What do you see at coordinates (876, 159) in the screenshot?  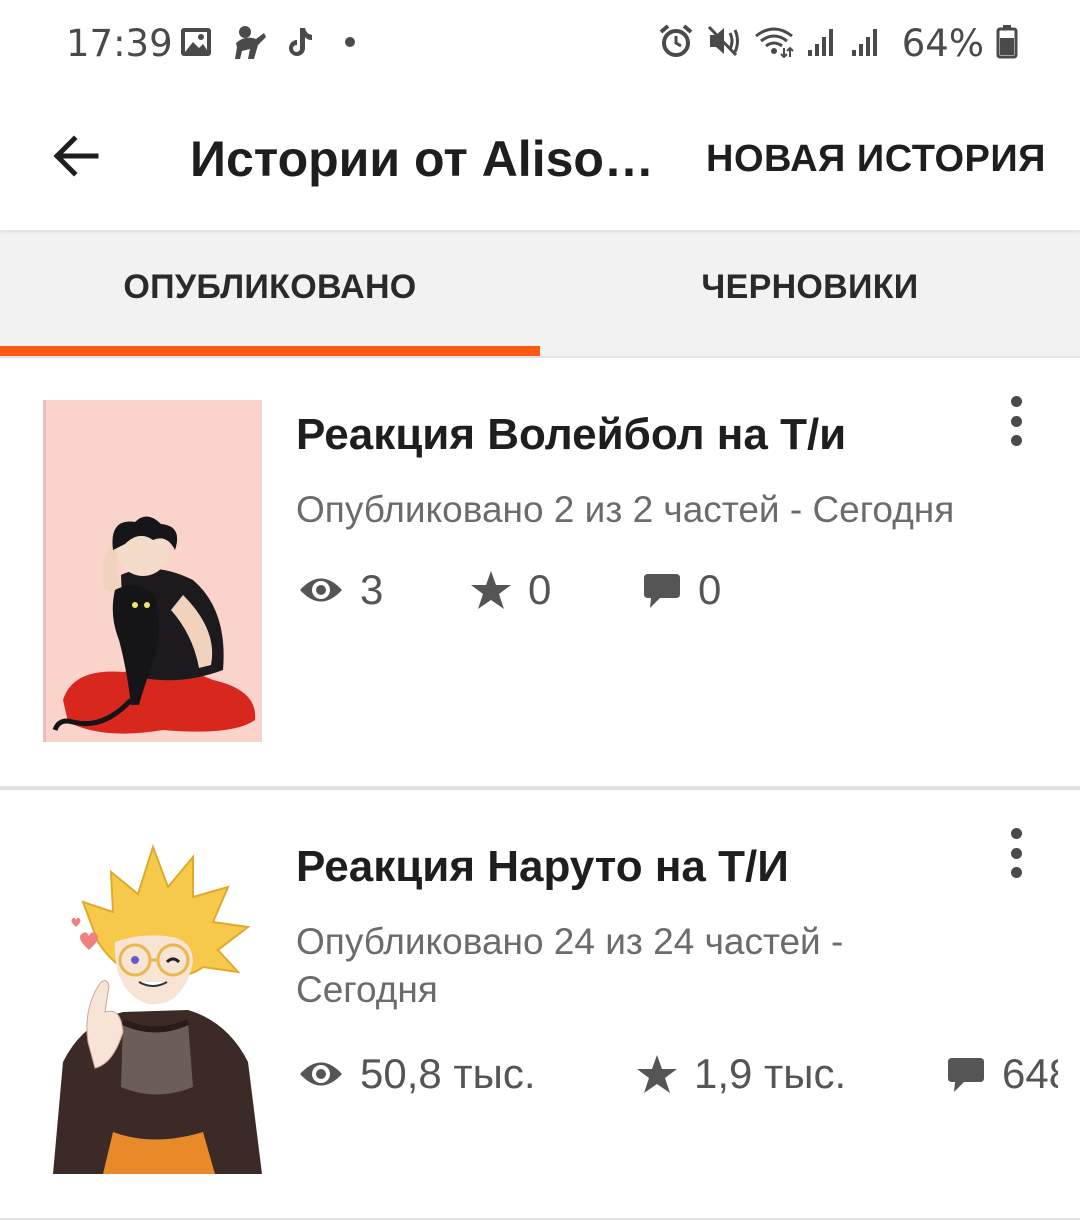 I see `new-story-button: НОВАЯ ИСТОРИЯ` at bounding box center [876, 159].